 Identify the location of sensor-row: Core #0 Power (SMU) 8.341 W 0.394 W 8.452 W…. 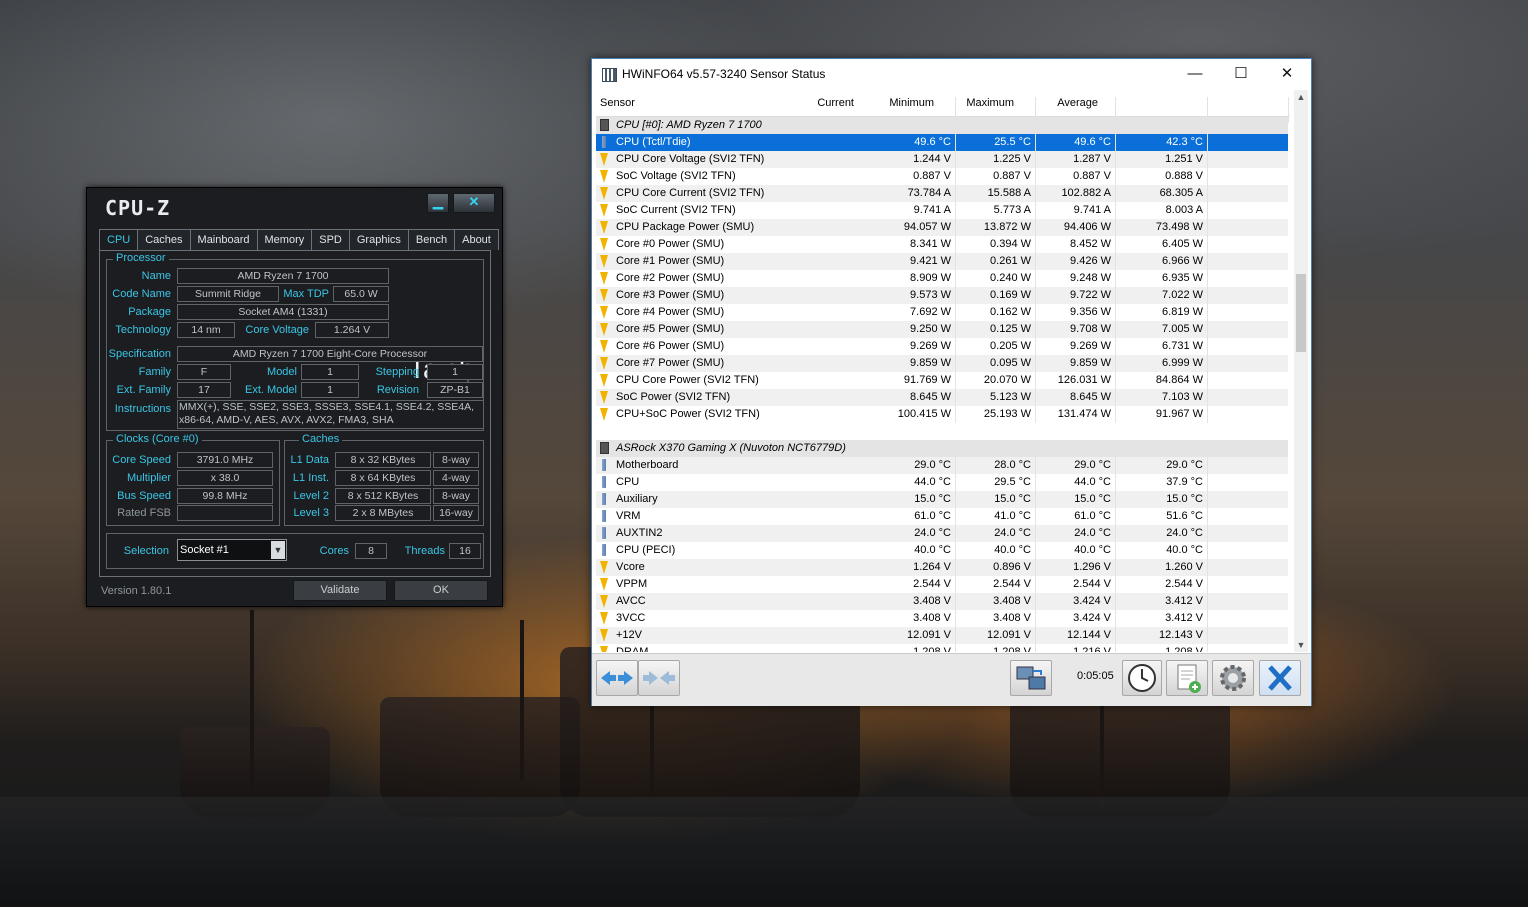
(942, 244).